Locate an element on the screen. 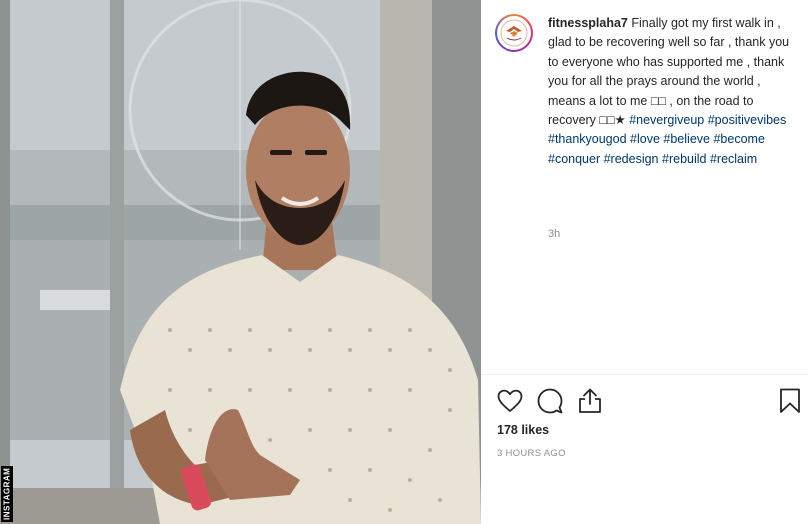 This screenshot has width=808, height=524. hashtag-link: #become is located at coordinates (738, 139).